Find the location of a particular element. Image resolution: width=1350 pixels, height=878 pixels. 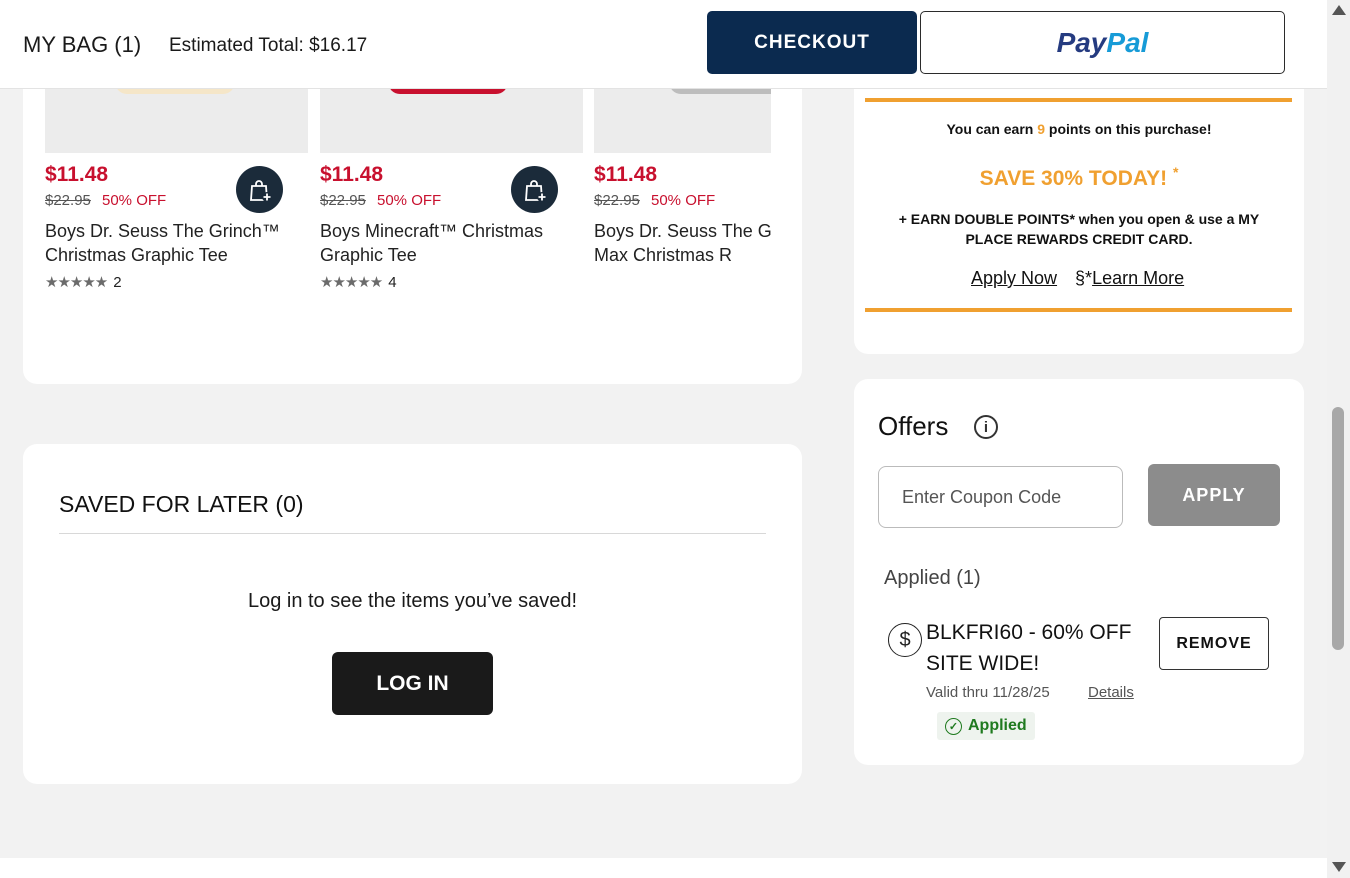

review-count: 2 is located at coordinates (117, 282).